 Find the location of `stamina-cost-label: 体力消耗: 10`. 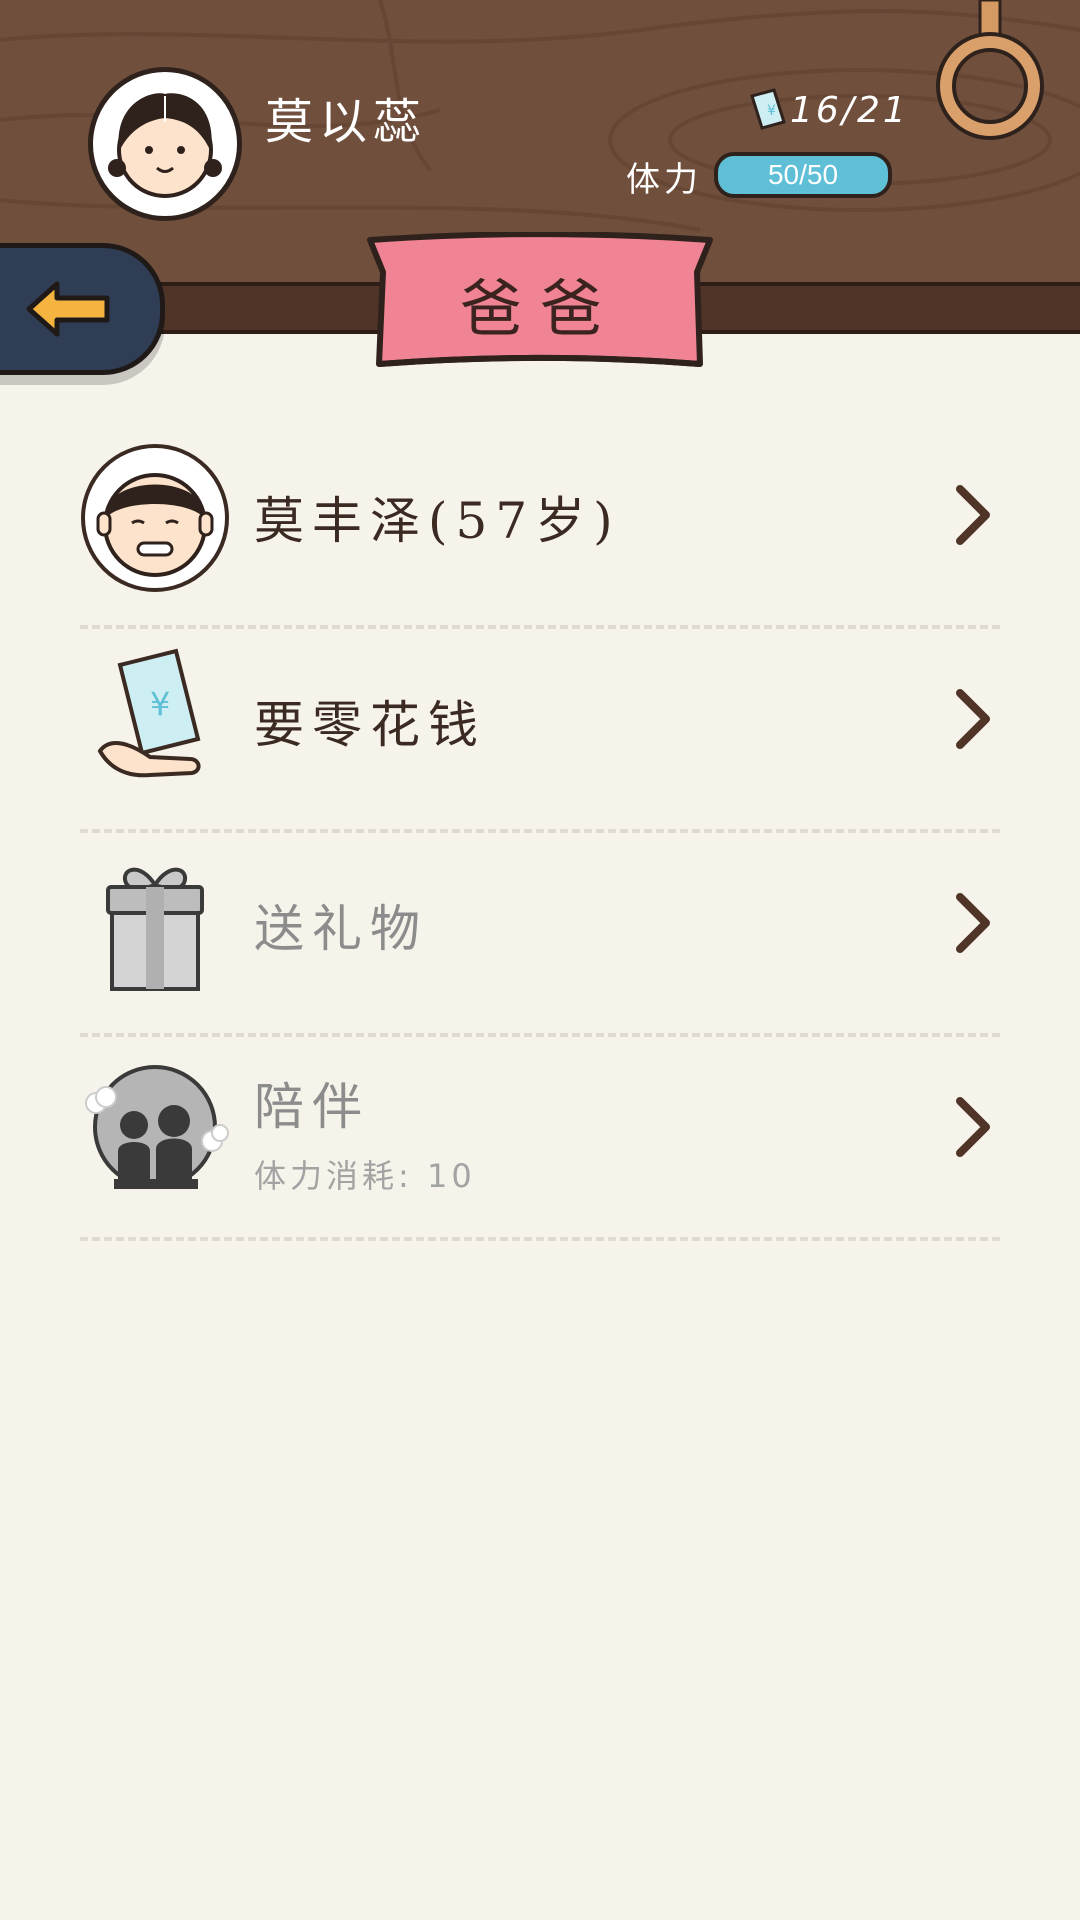

stamina-cost-label: 体力消耗: 10 is located at coordinates (365, 1176).